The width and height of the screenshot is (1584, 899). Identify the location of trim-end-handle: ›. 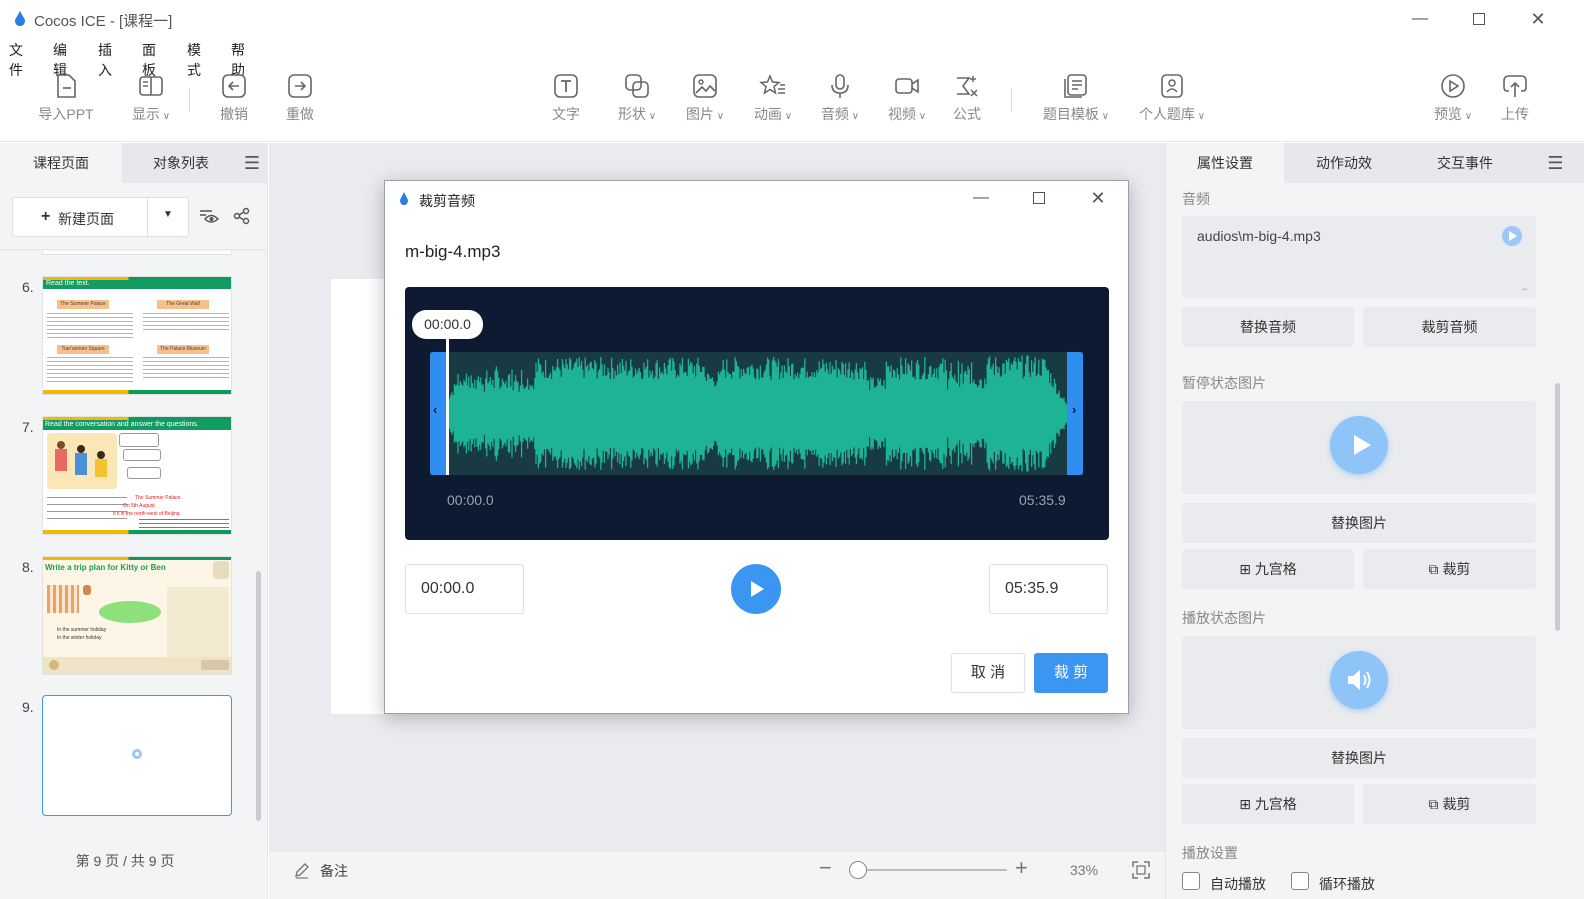
(1075, 413).